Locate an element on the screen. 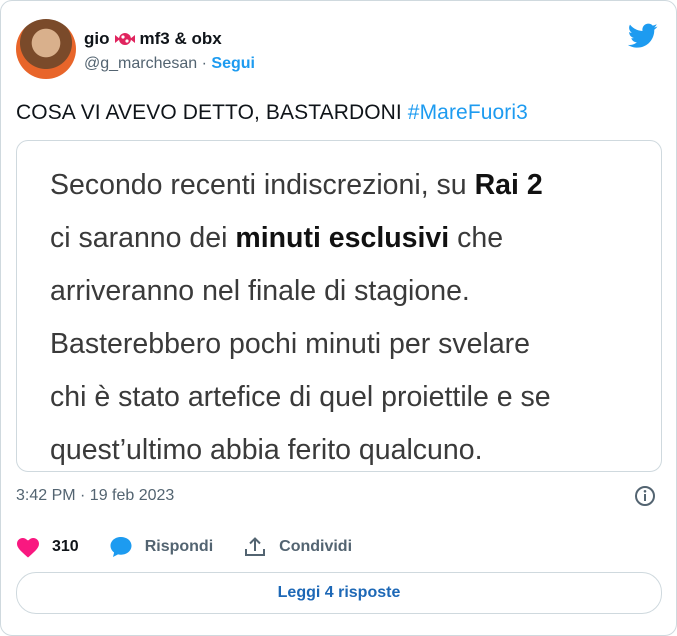 This screenshot has height=636, width=677. timestamp-link: 3:42 PM · 19 feb 2023 is located at coordinates (95, 496).